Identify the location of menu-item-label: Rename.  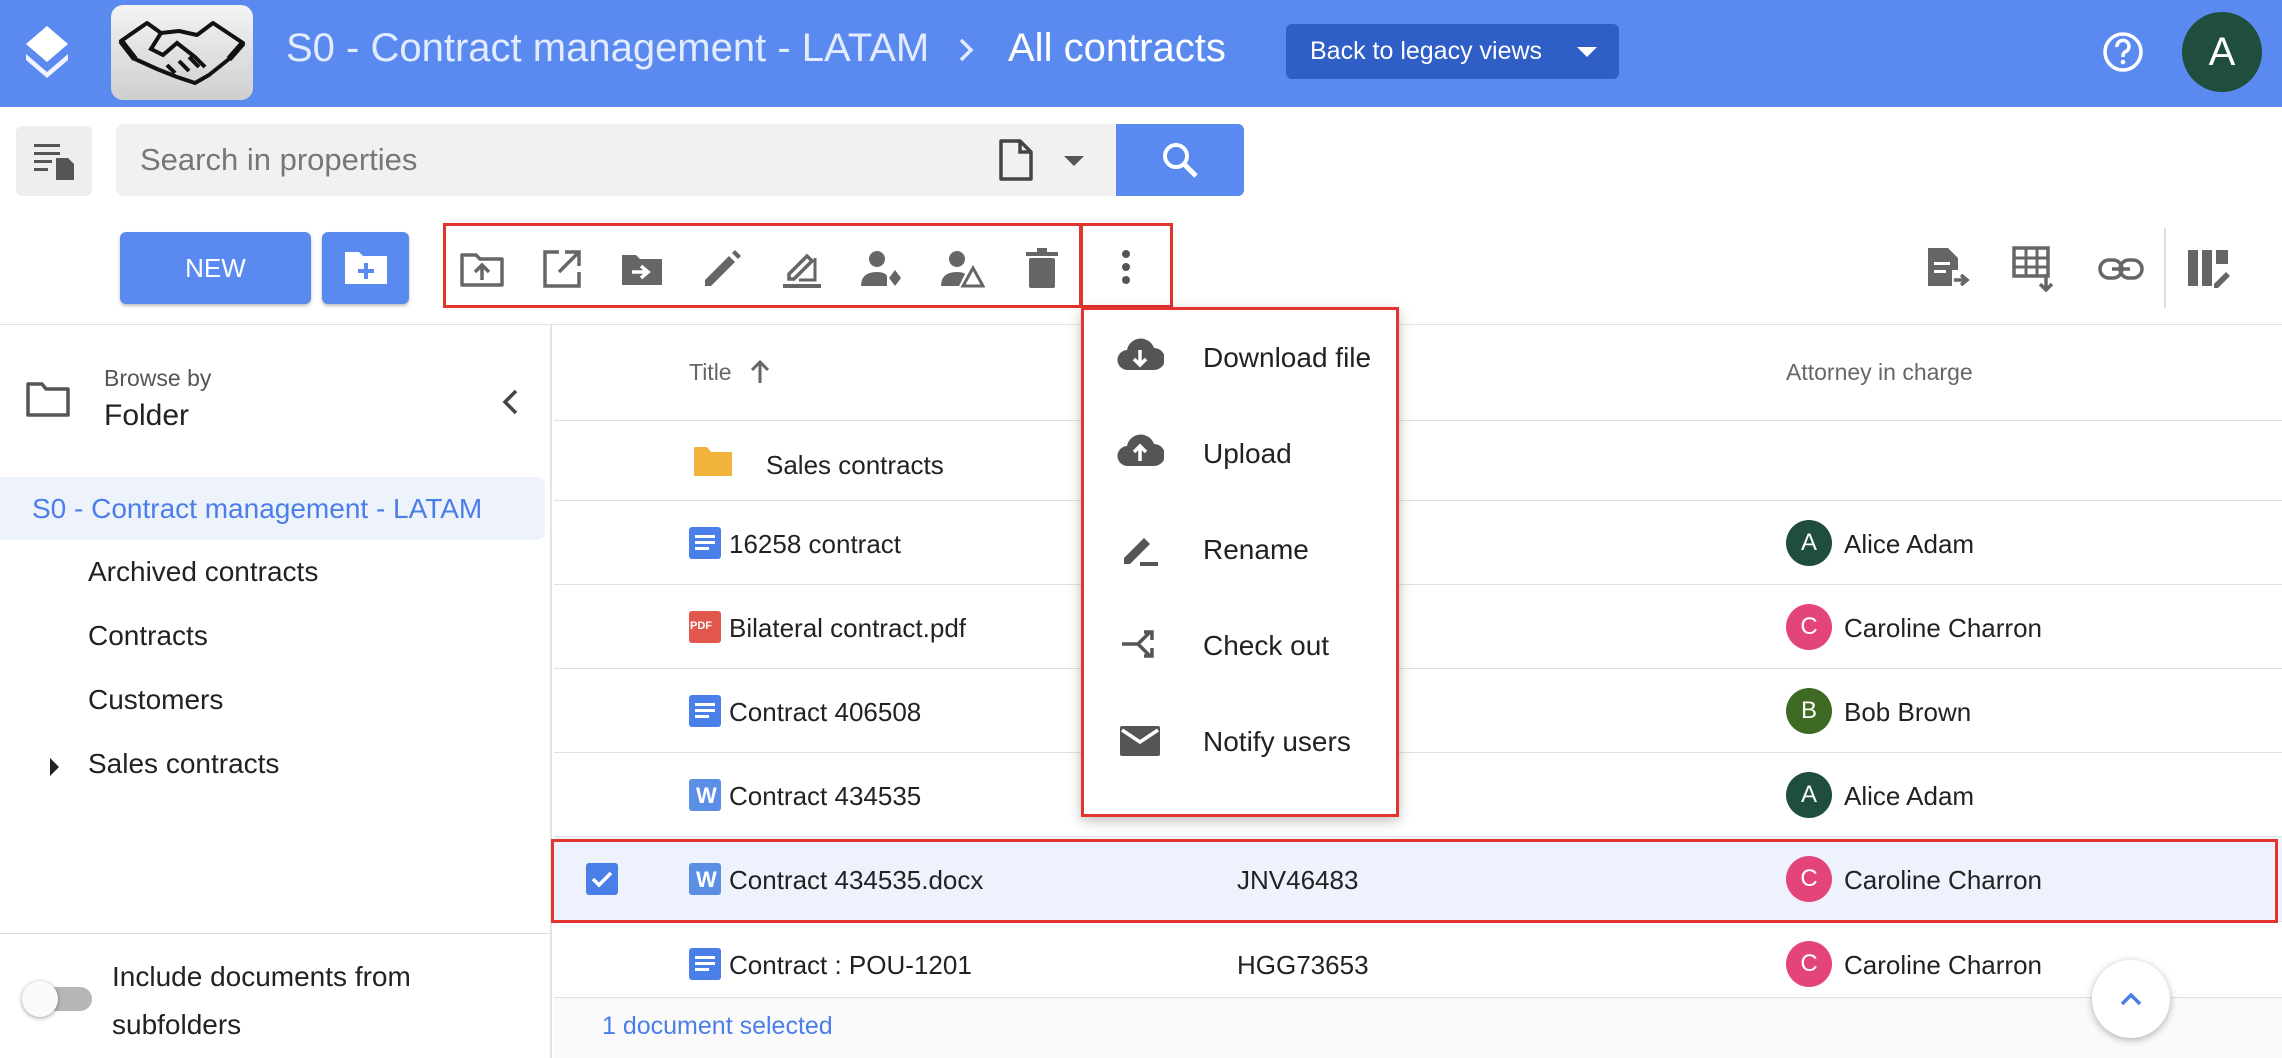
(1256, 549).